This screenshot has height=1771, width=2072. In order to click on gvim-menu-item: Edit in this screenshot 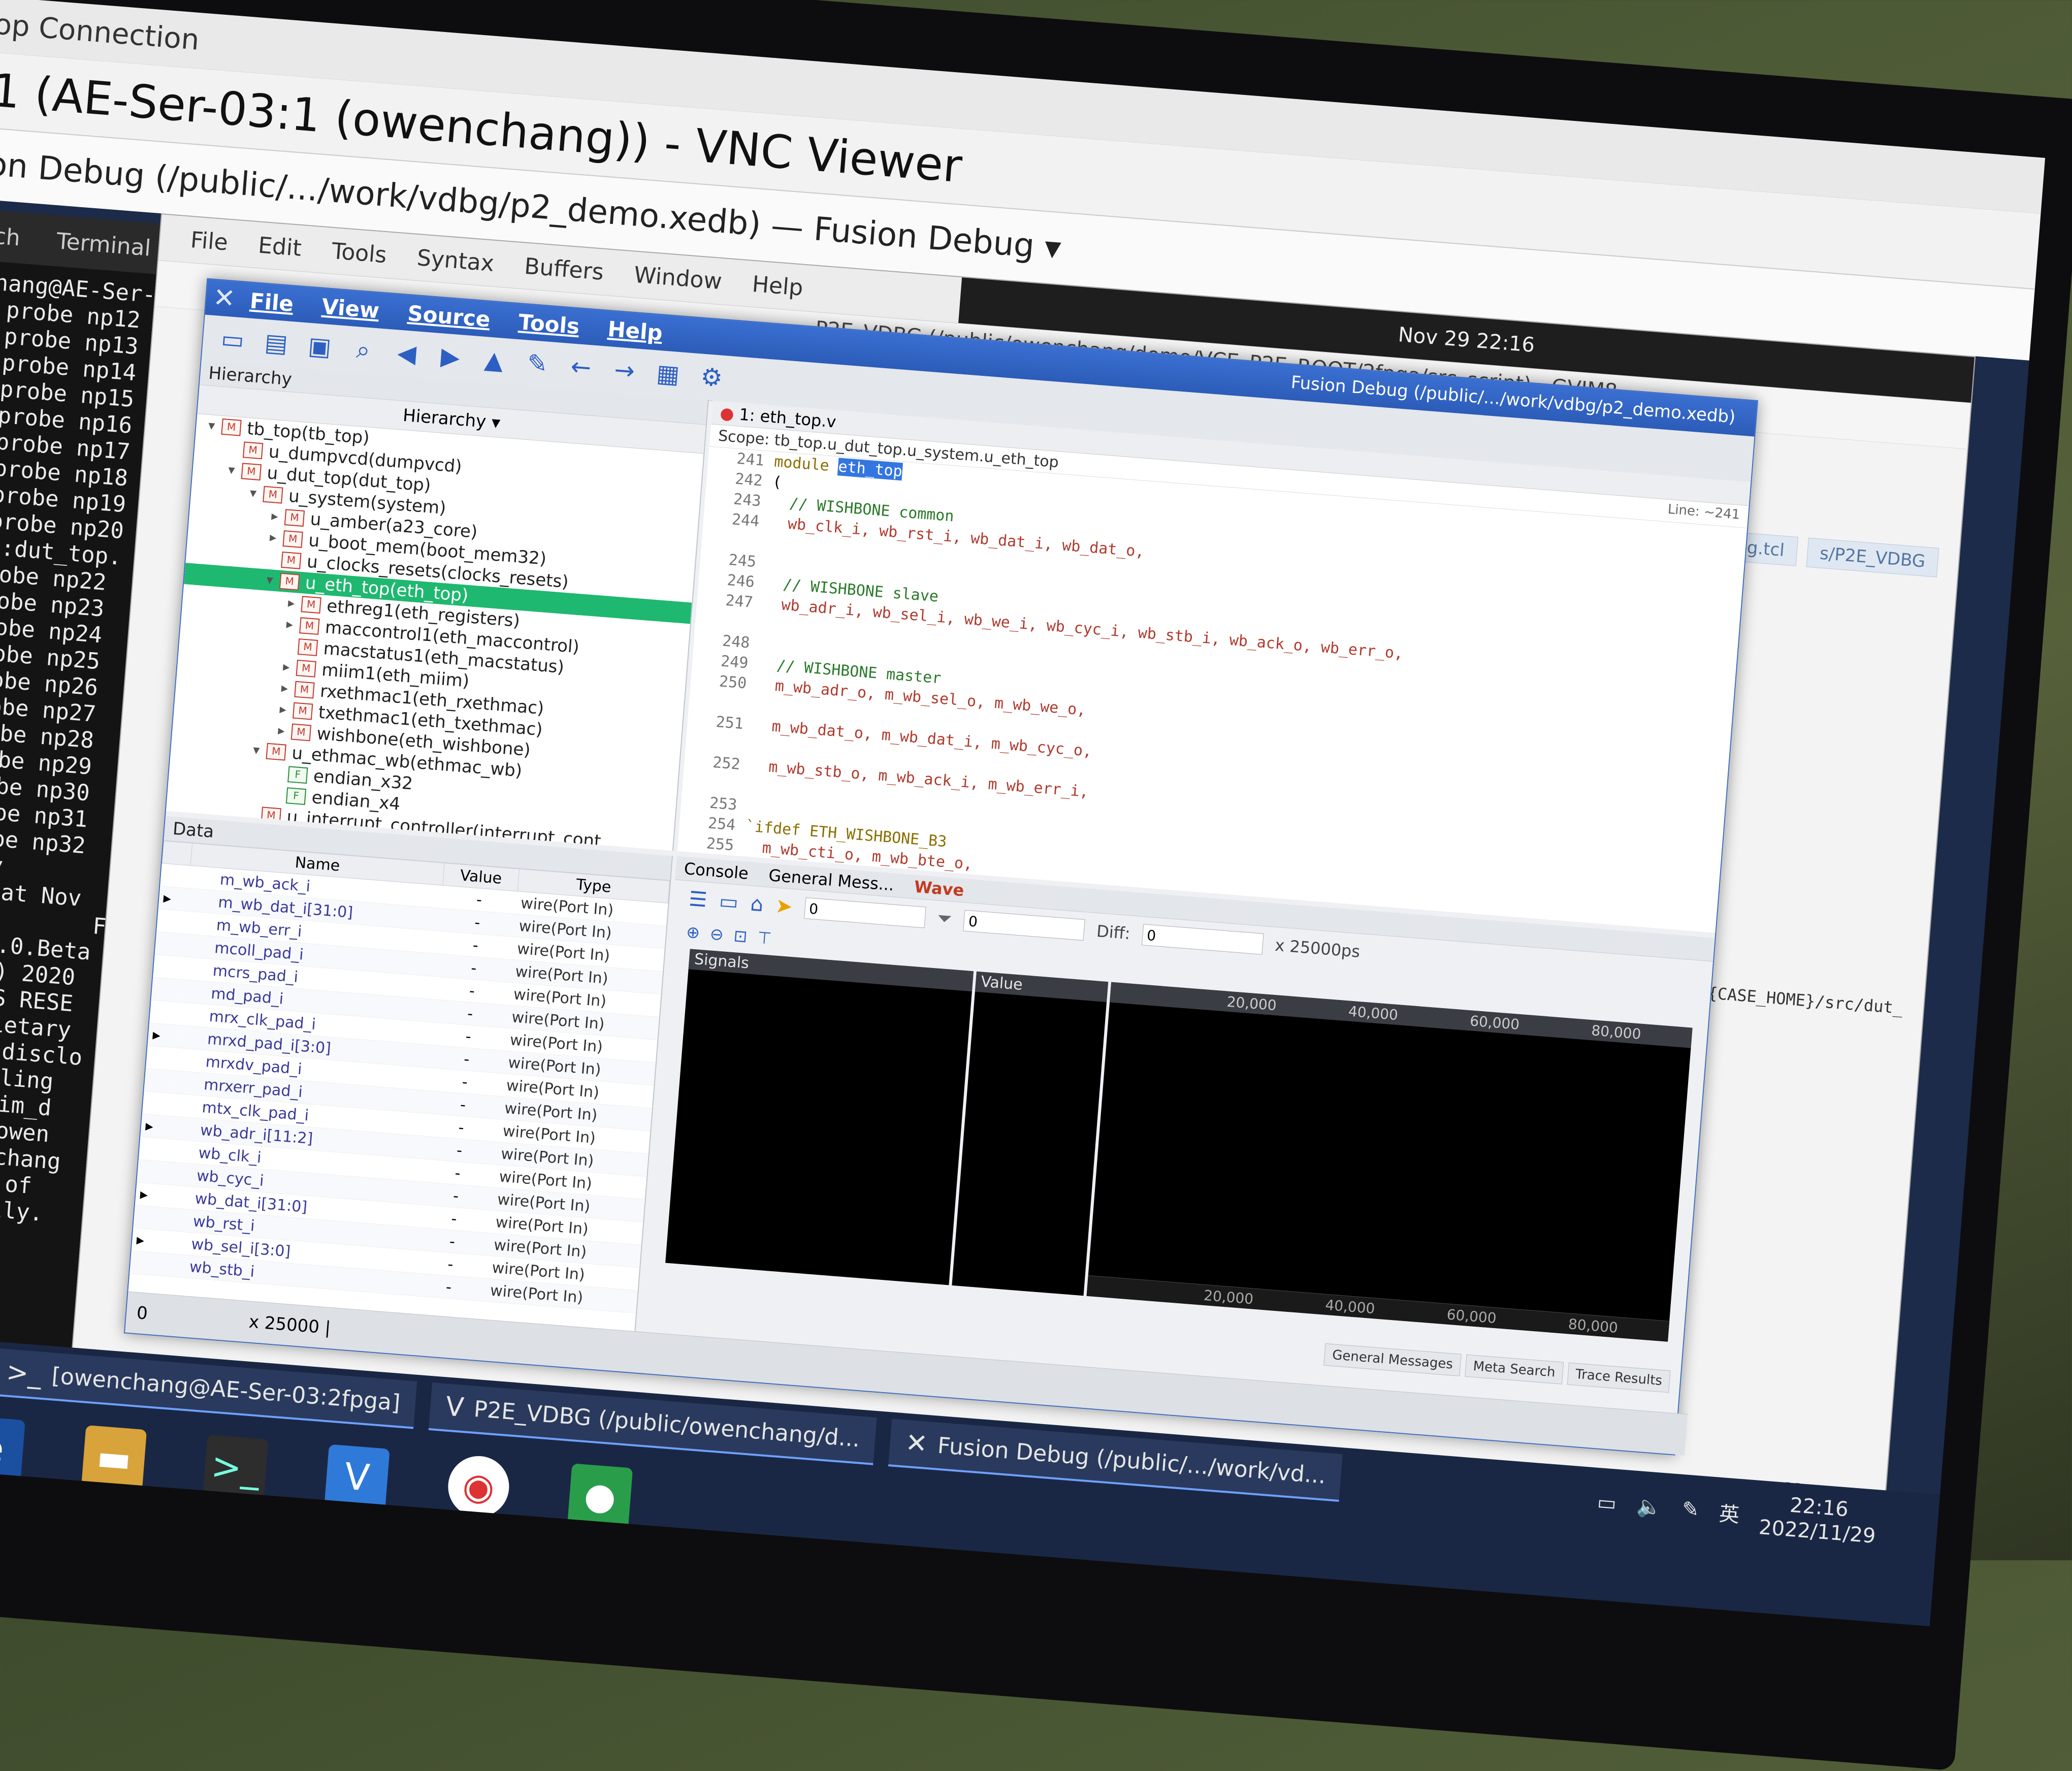, I will do `click(280, 247)`.